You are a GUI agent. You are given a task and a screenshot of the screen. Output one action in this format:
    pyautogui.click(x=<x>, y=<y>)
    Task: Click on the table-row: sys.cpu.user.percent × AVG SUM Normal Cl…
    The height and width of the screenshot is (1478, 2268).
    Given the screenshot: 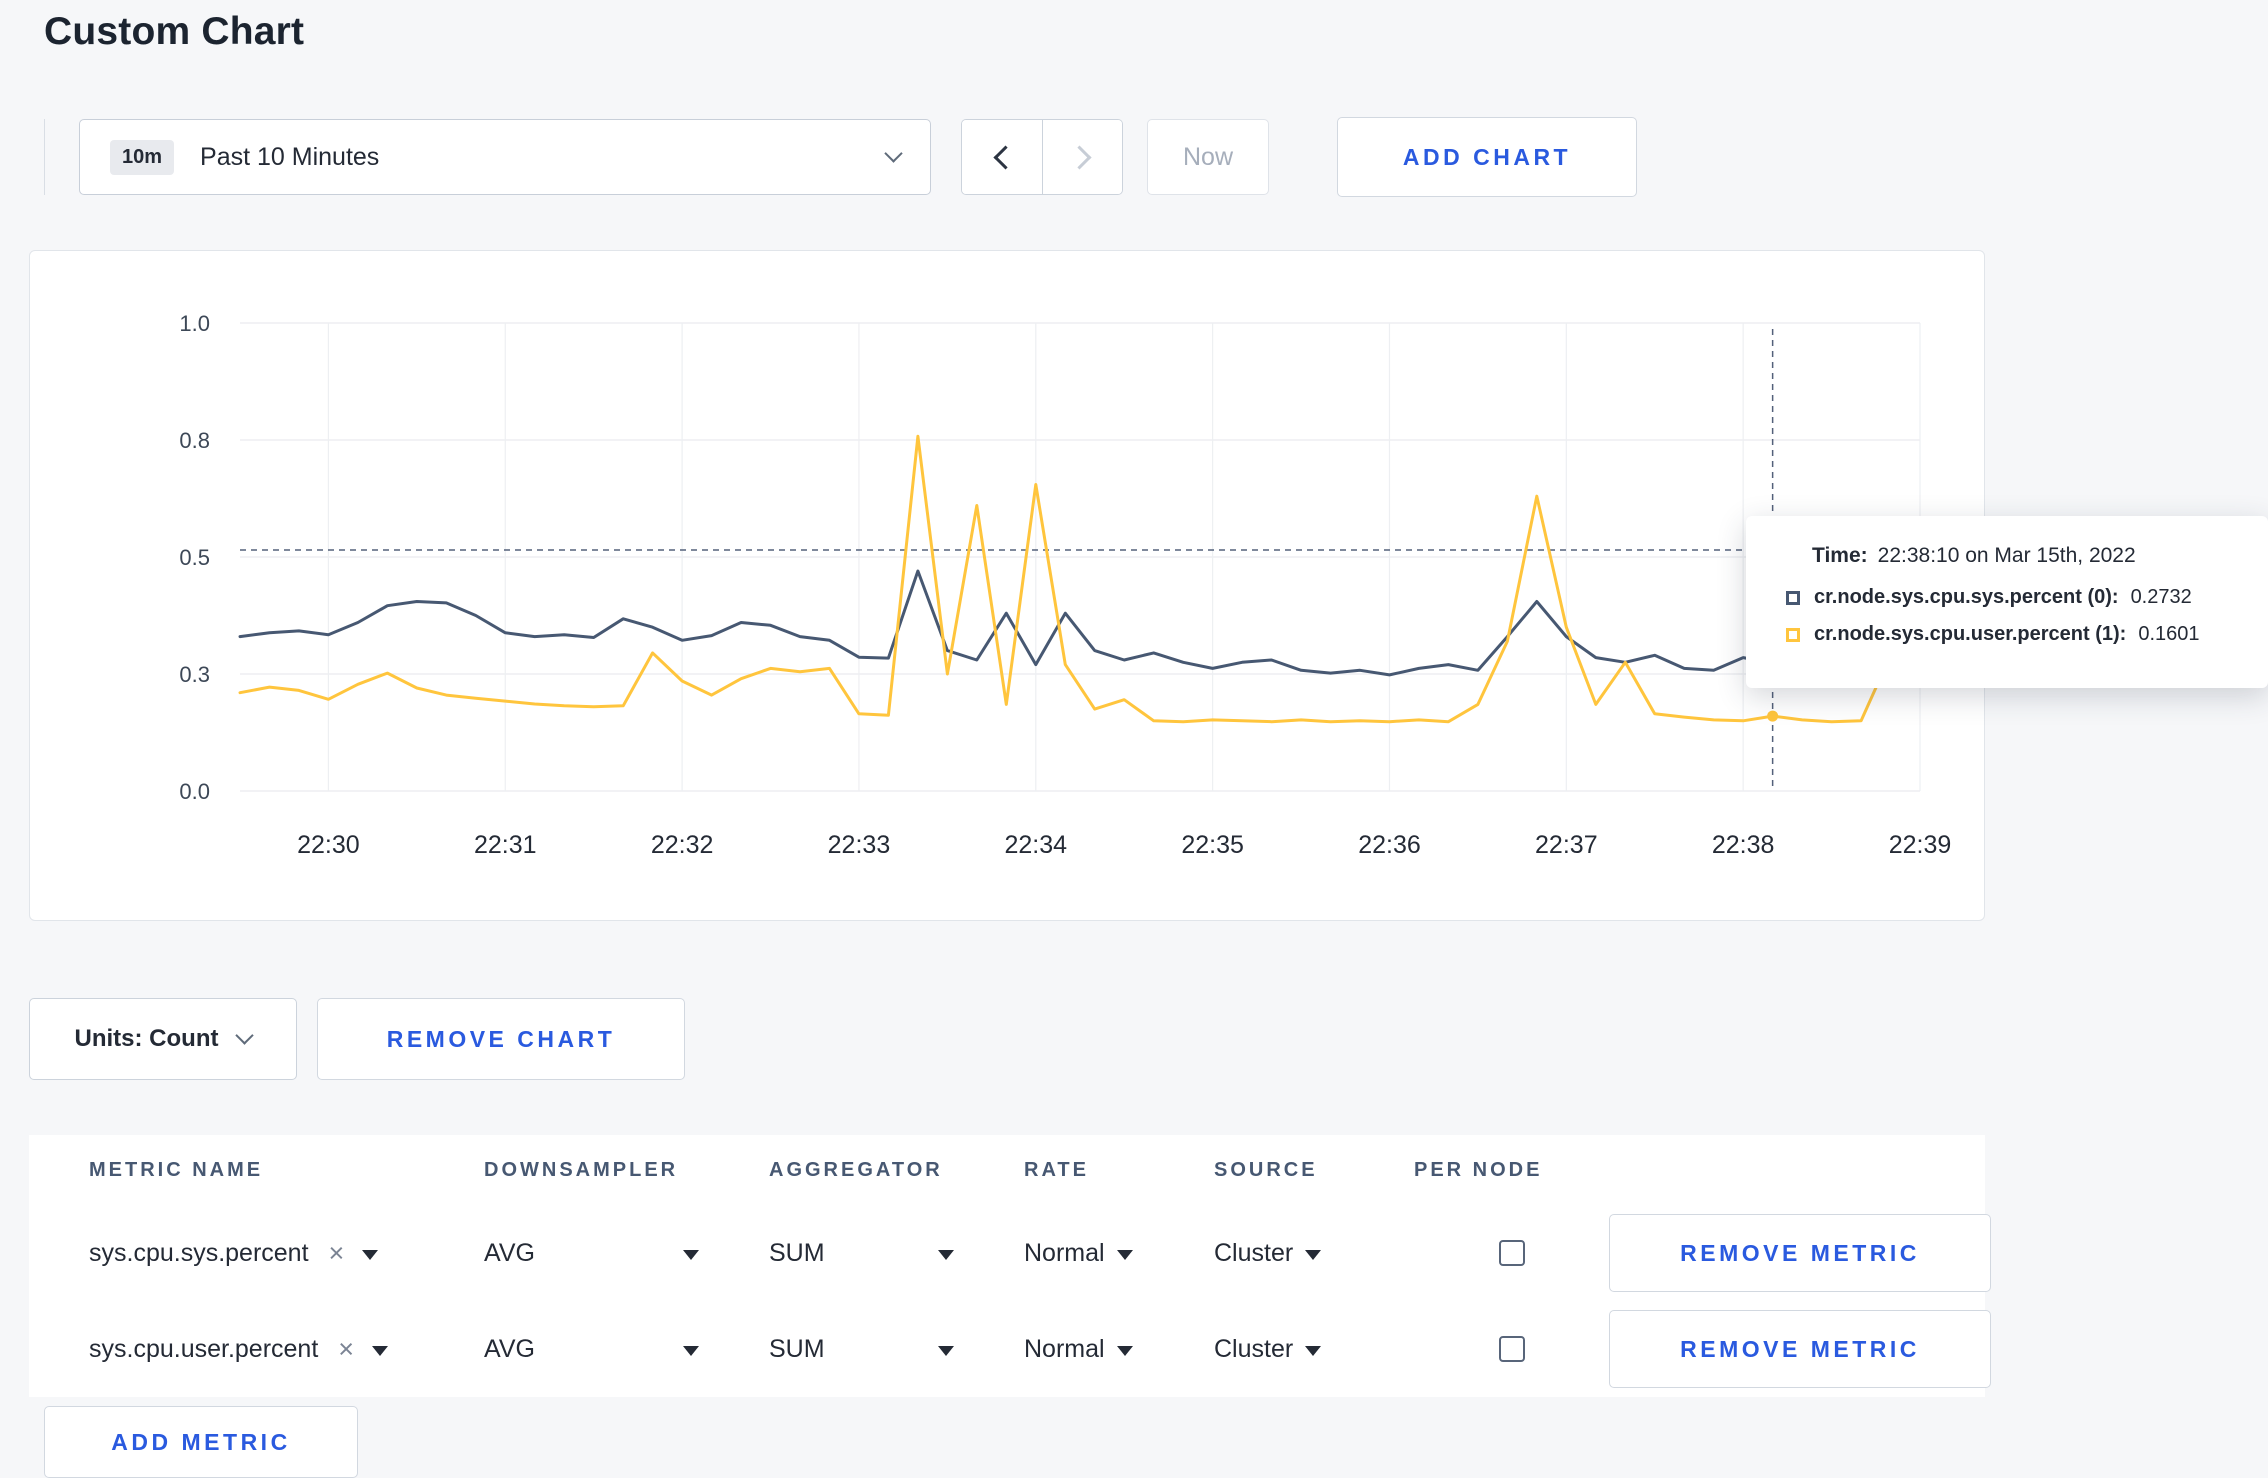 What is the action you would take?
    pyautogui.click(x=1010, y=1349)
    